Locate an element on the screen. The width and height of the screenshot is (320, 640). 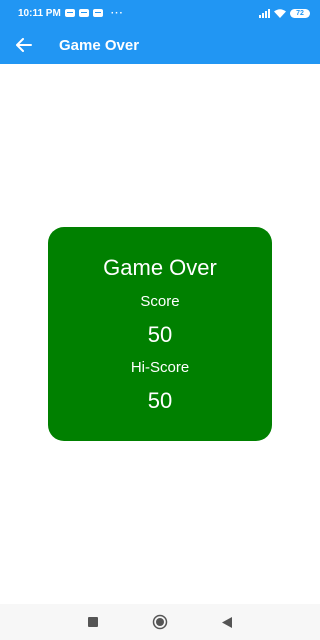
score-value: 50 is located at coordinates (160, 334).